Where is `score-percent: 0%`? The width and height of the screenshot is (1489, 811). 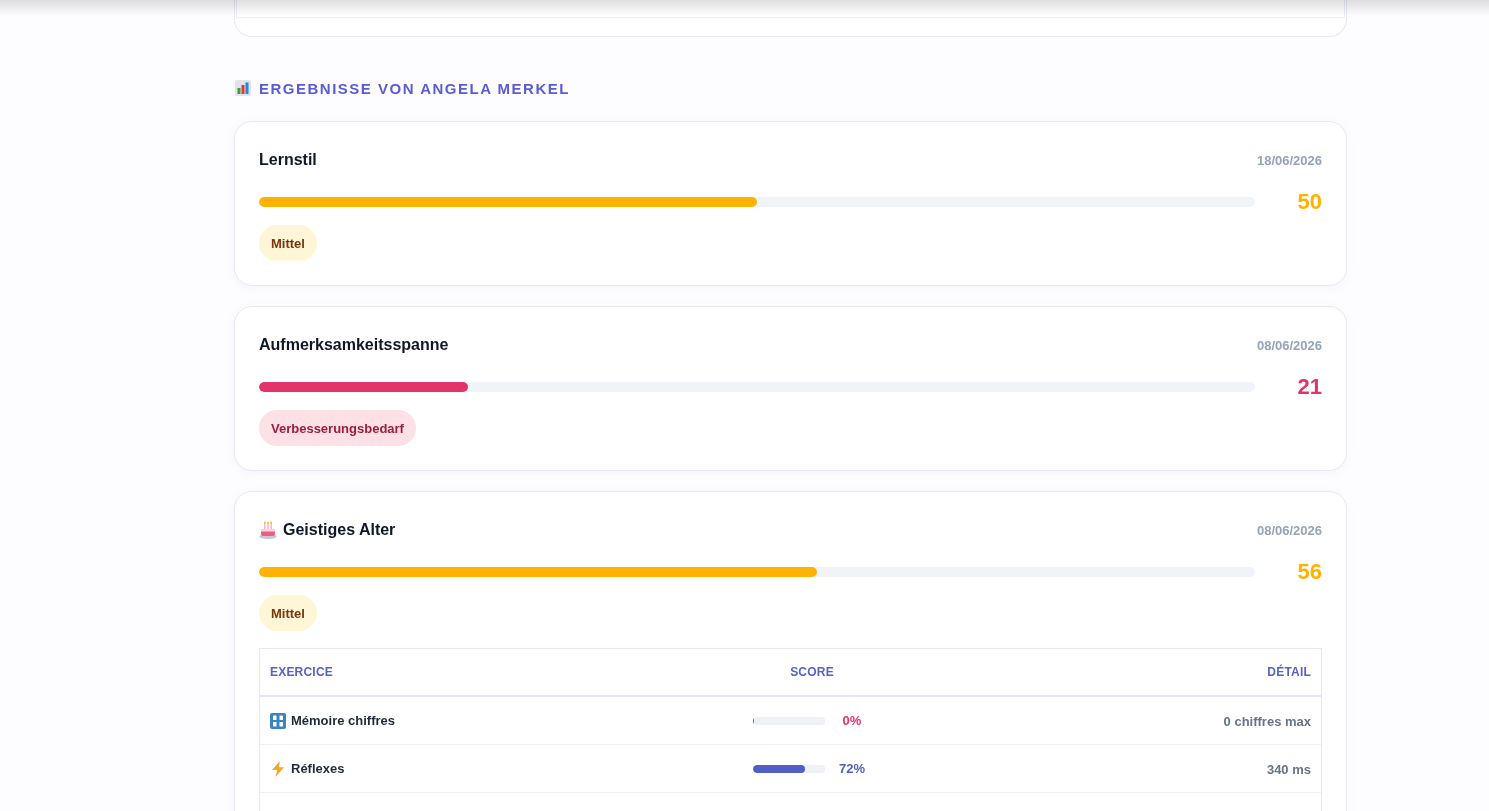
score-percent: 0% is located at coordinates (852, 720).